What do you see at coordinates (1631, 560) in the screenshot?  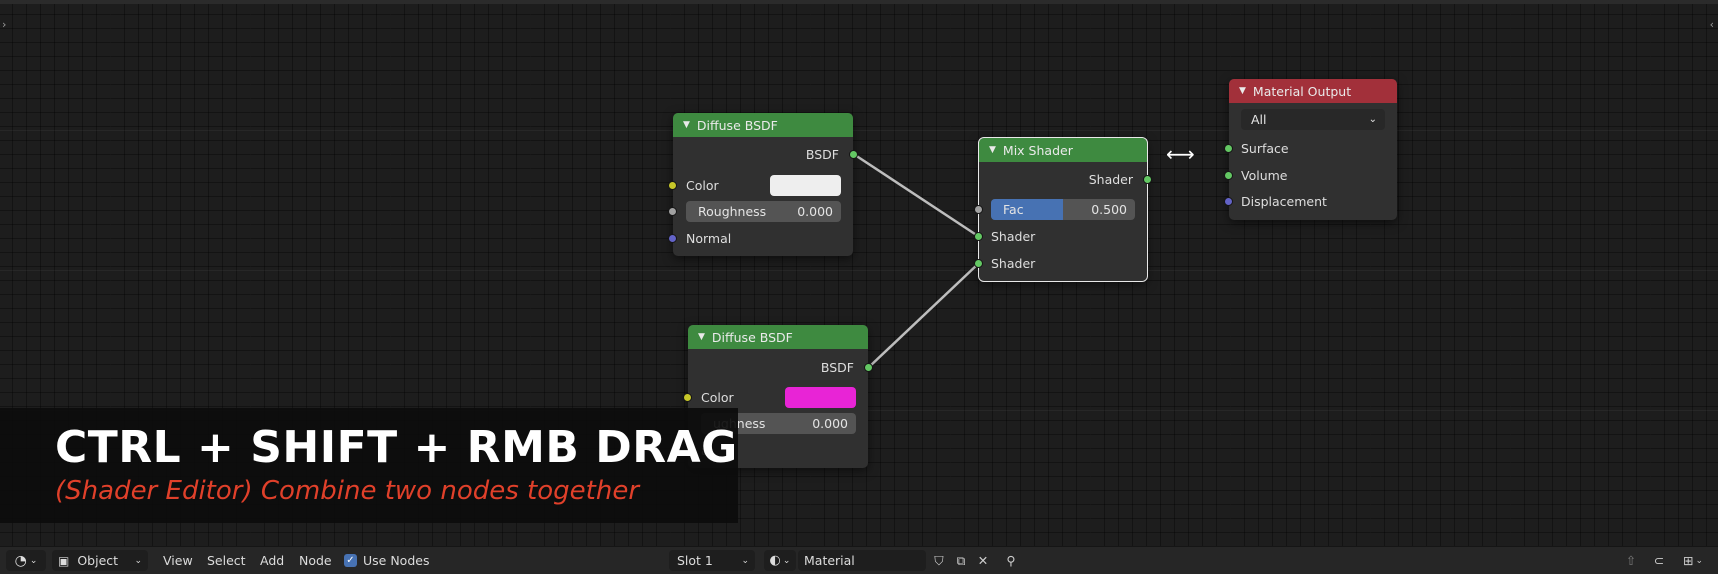 I see `parent-node-tree-icon: ⇧` at bounding box center [1631, 560].